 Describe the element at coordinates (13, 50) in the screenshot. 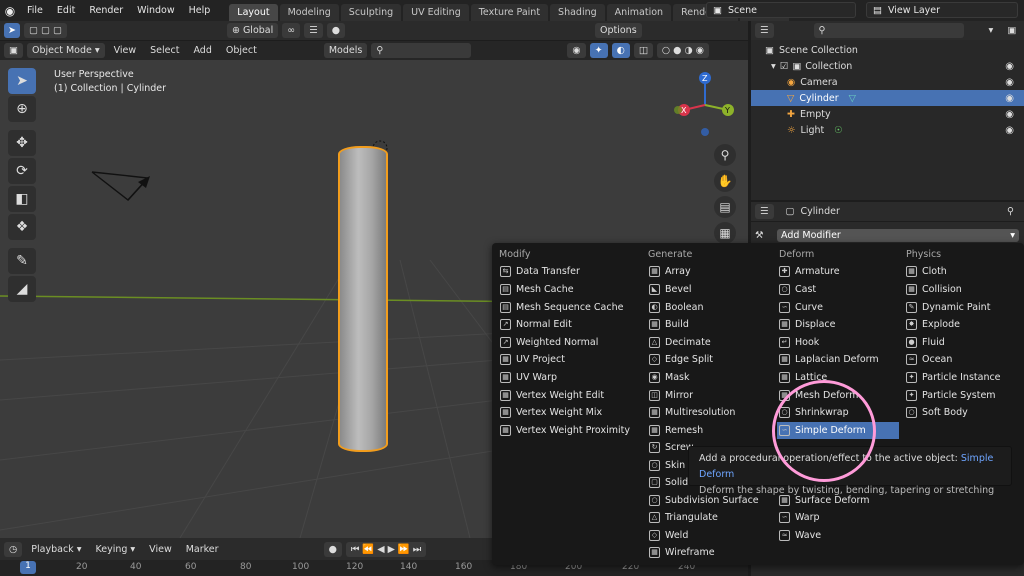

I see `editor-type-icon: ▣` at that location.